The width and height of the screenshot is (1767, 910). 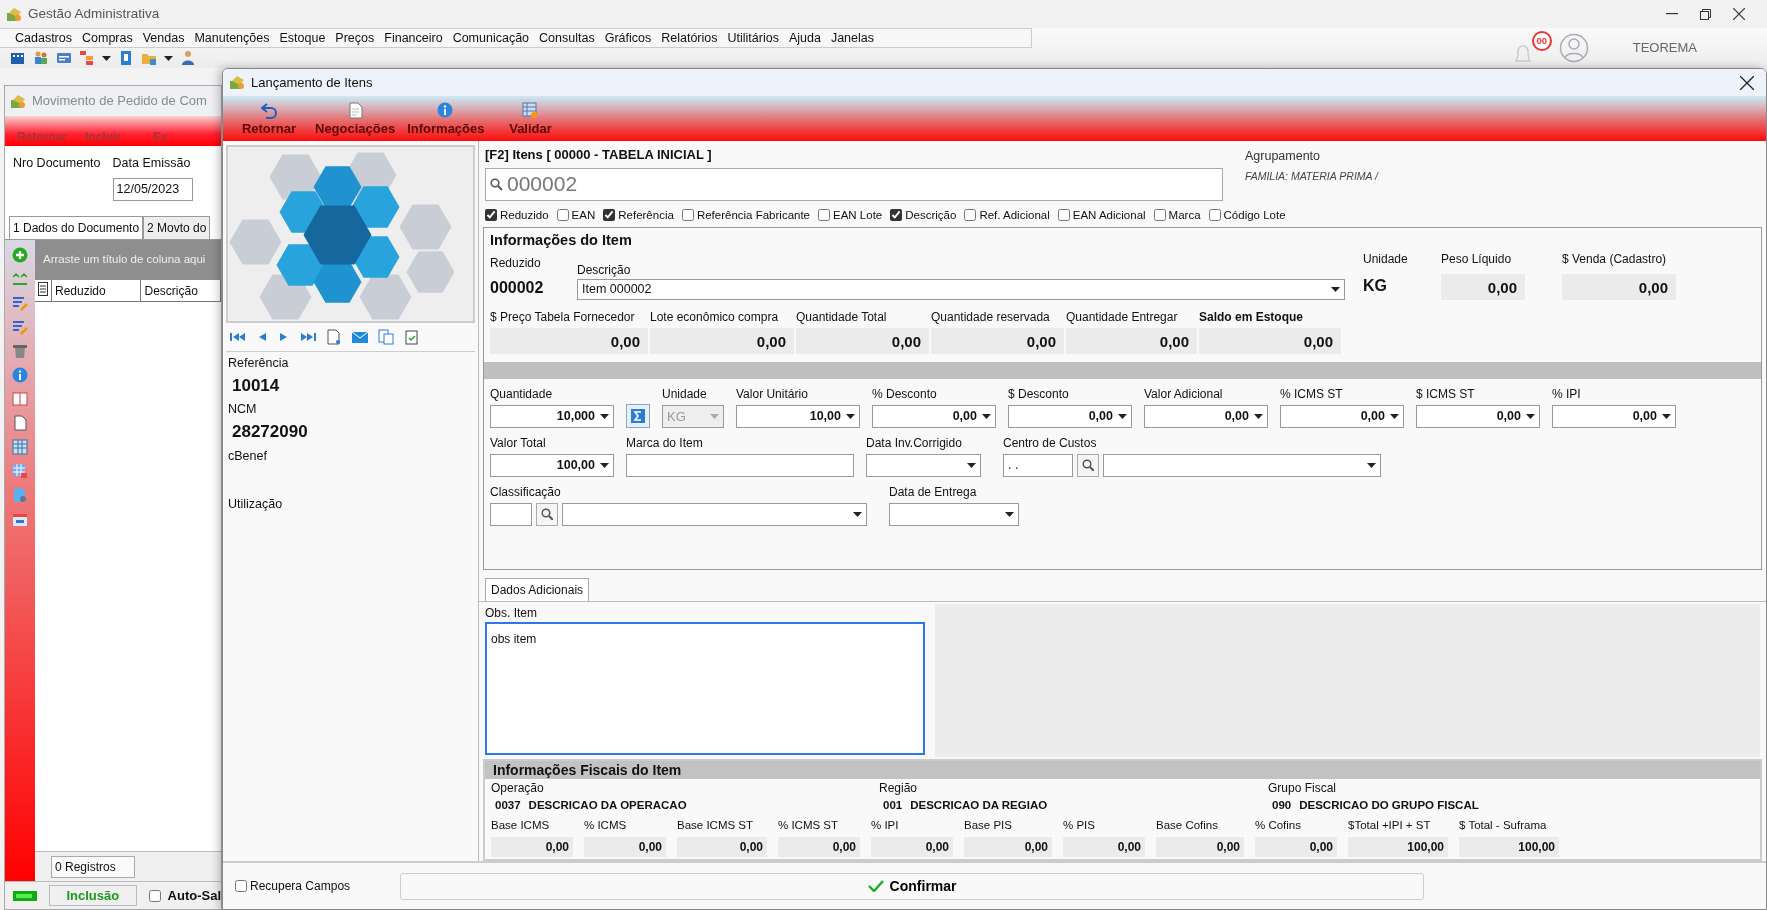 What do you see at coordinates (177, 227) in the screenshot?
I see `tab: 2 Movto do` at bounding box center [177, 227].